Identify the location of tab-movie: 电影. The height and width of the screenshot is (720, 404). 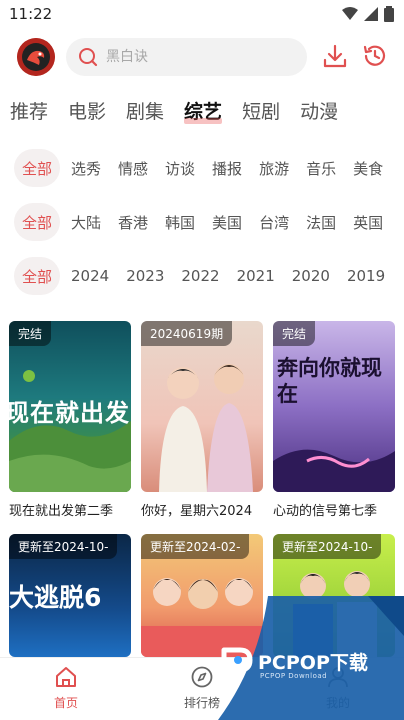
(87, 112).